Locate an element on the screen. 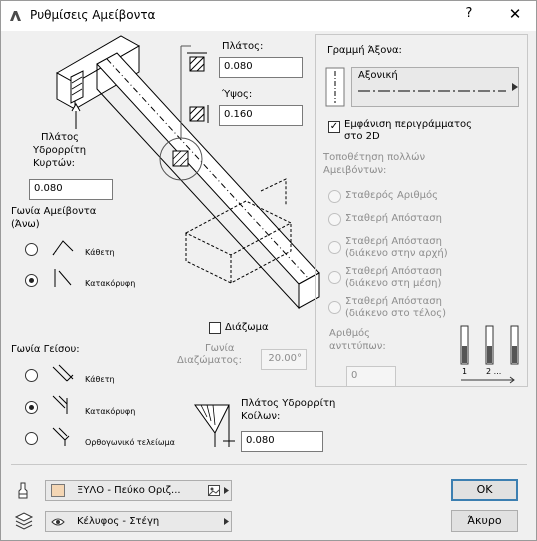 Image resolution: width=537 pixels, height=541 pixels. axis-line-value: Αξονική is located at coordinates (378, 75).